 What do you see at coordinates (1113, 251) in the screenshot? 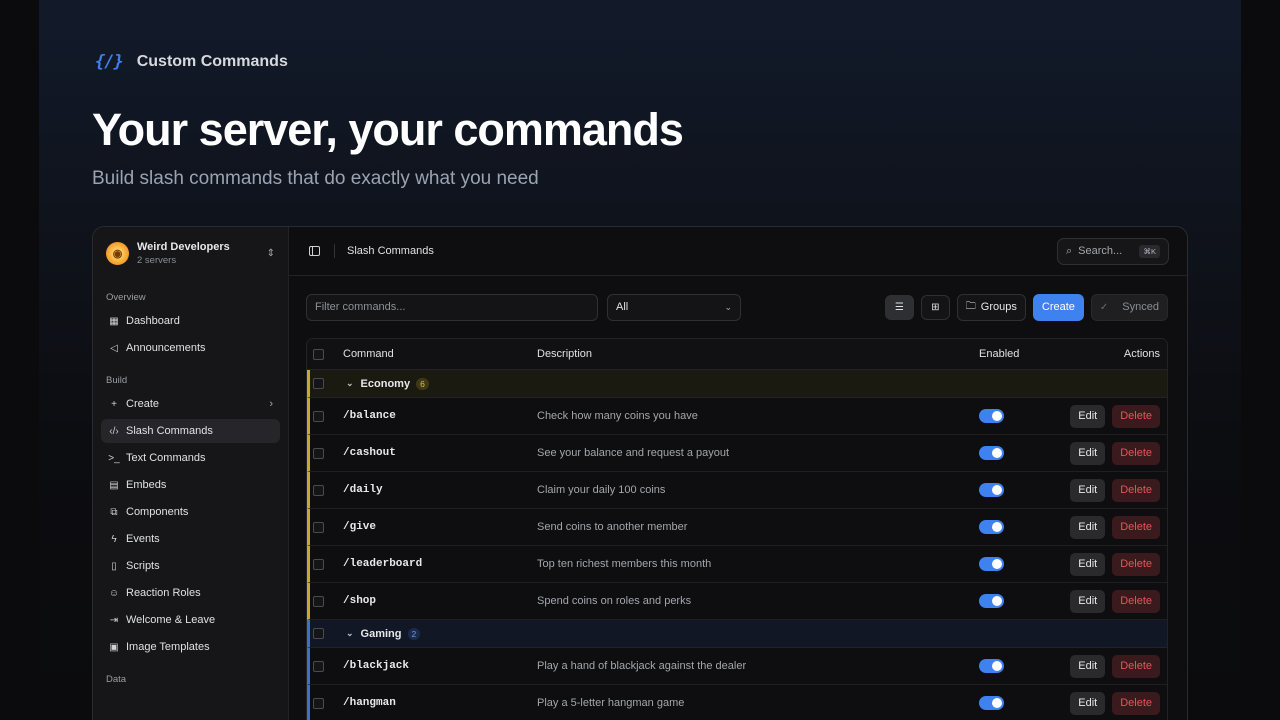
I see `search-button: ⌕ Search... ⌘K` at bounding box center [1113, 251].